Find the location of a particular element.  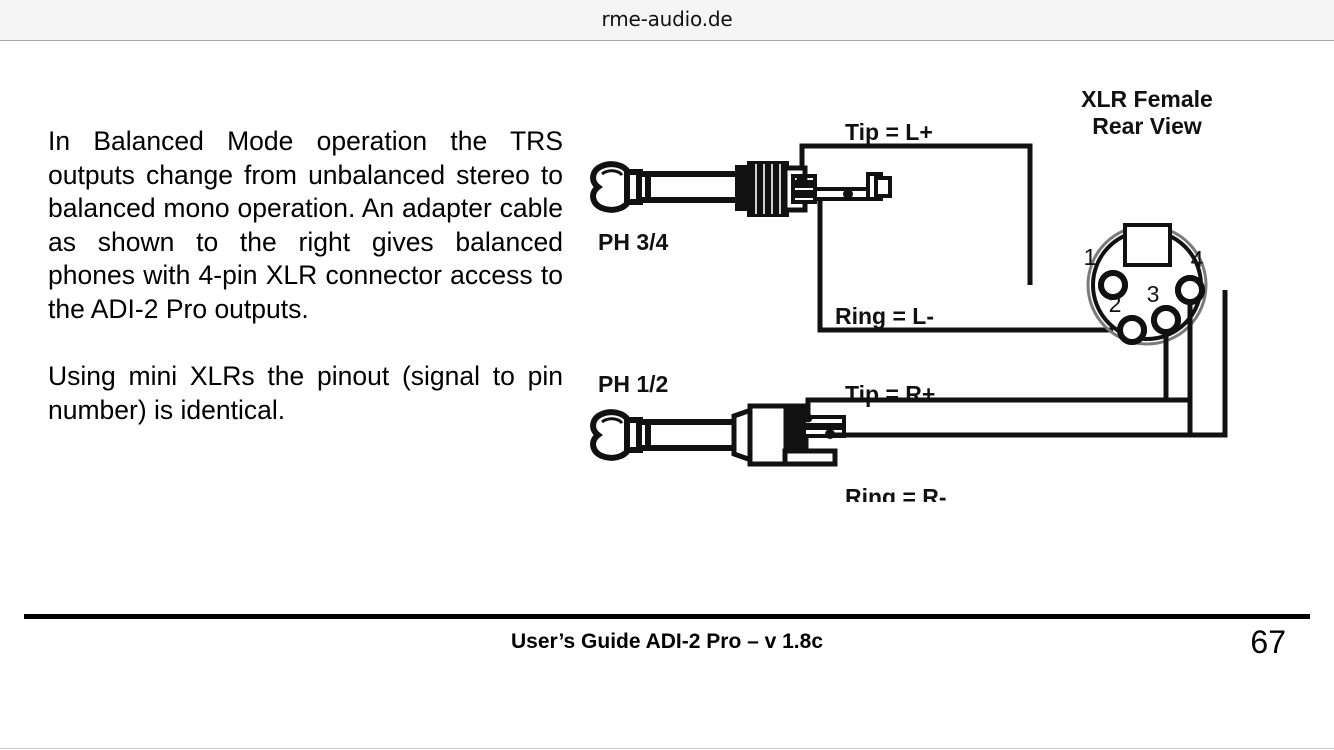

plug-sleeve-top is located at coordinates (694, 187).